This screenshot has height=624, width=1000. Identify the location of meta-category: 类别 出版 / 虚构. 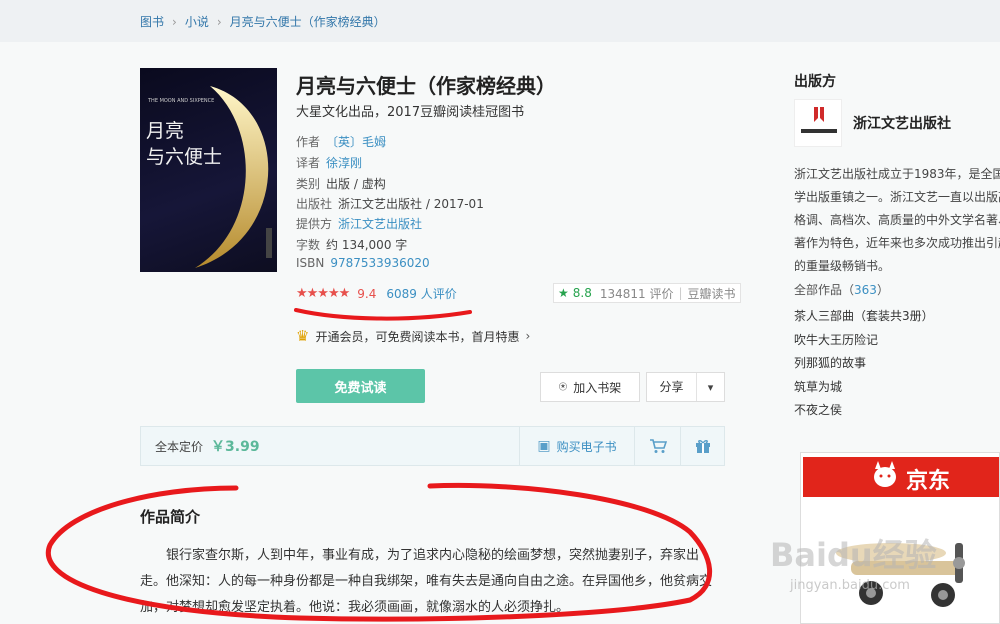
(341, 184).